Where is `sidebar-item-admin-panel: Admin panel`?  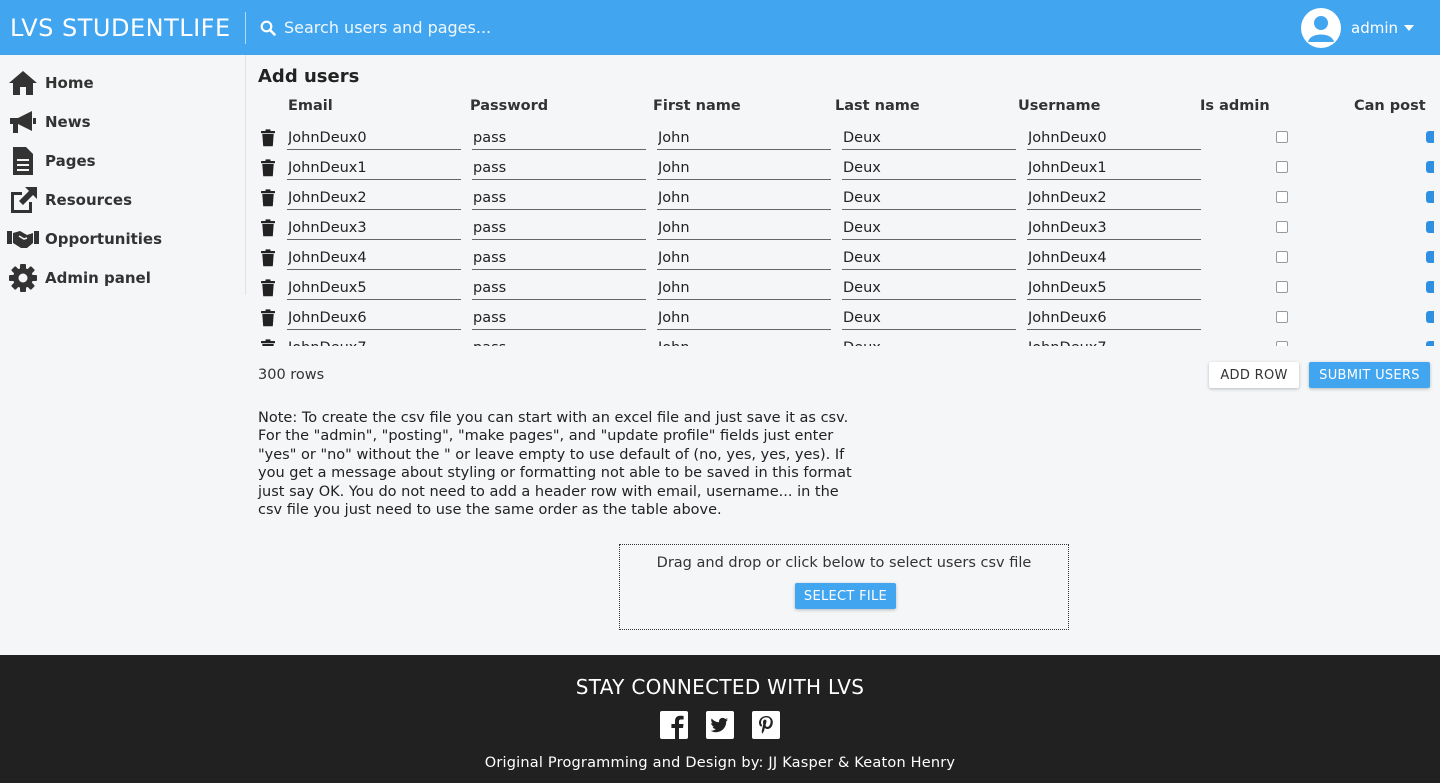 sidebar-item-admin-panel: Admin panel is located at coordinates (122, 277).